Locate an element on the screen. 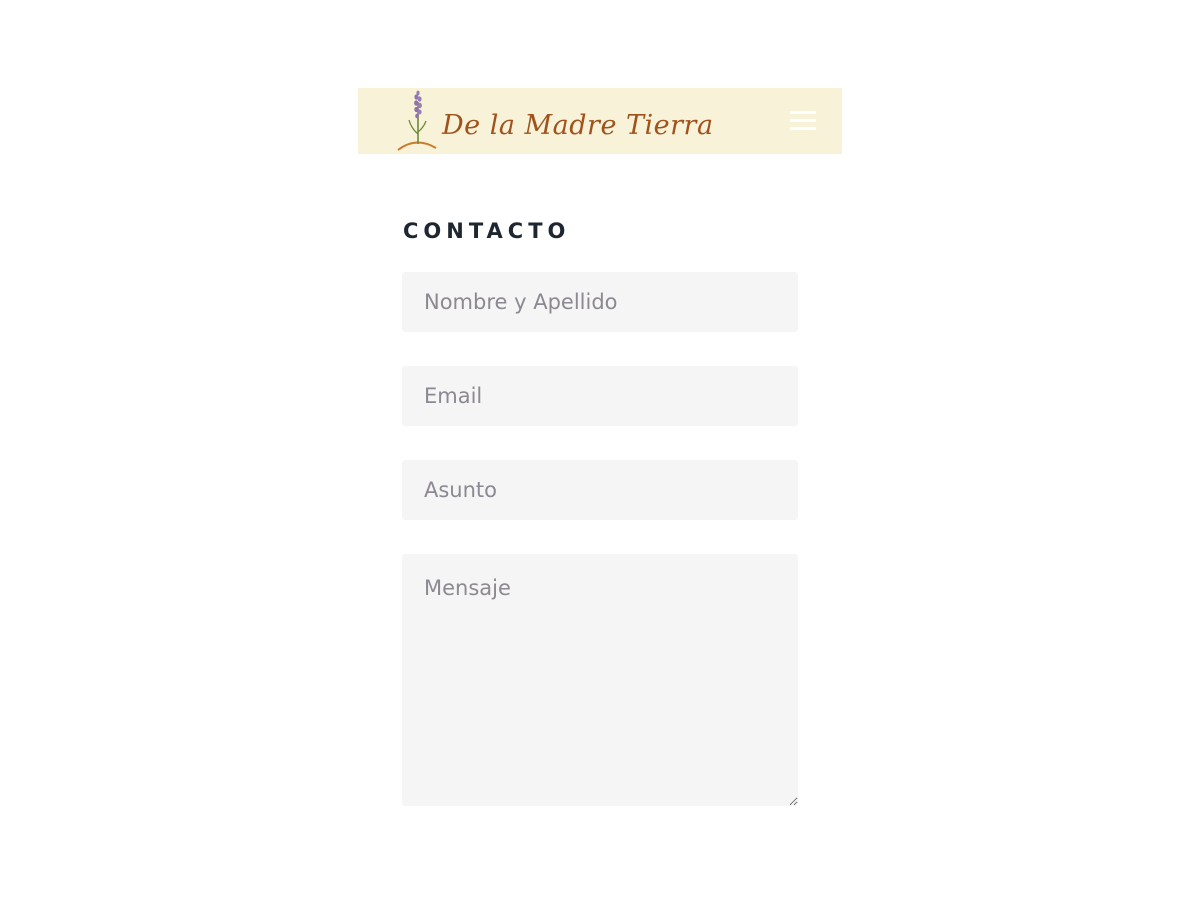  name-input is located at coordinates (600, 302).